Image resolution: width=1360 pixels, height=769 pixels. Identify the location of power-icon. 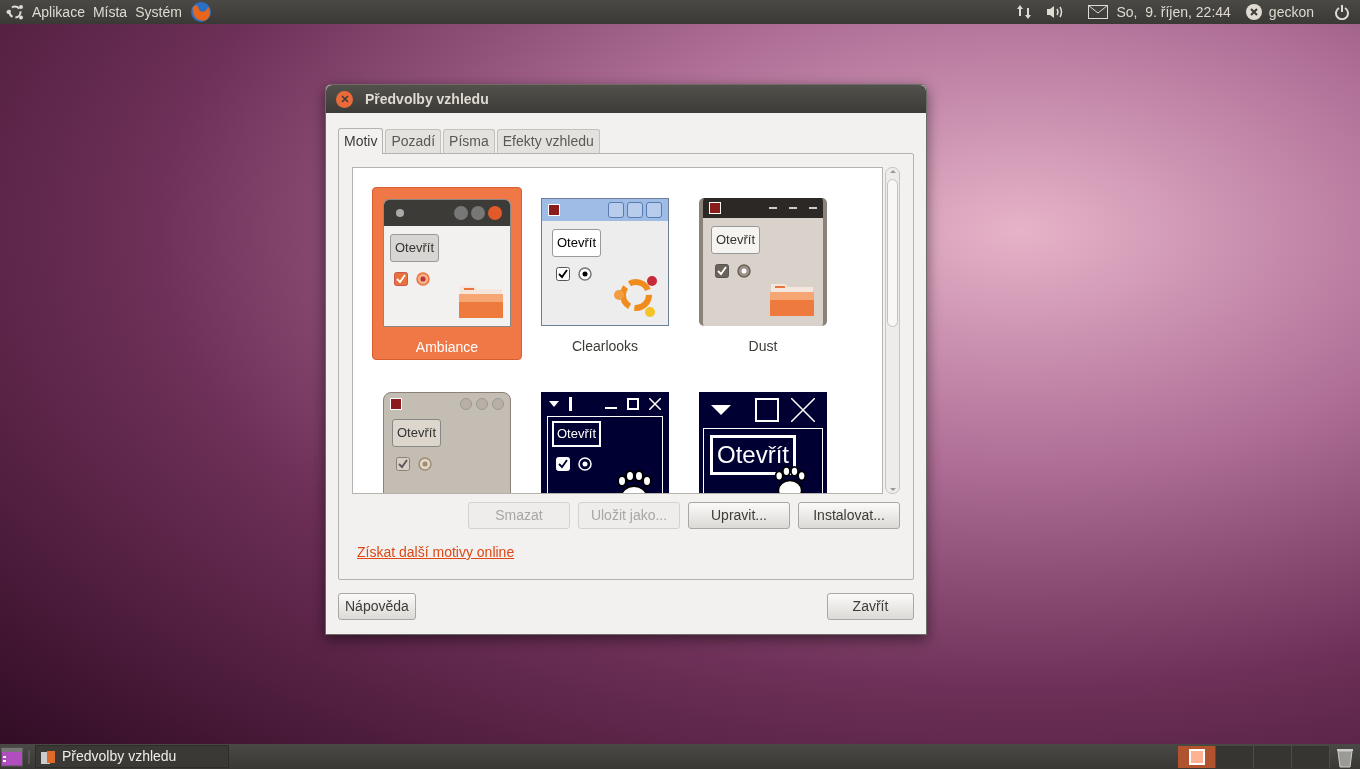
(1342, 12).